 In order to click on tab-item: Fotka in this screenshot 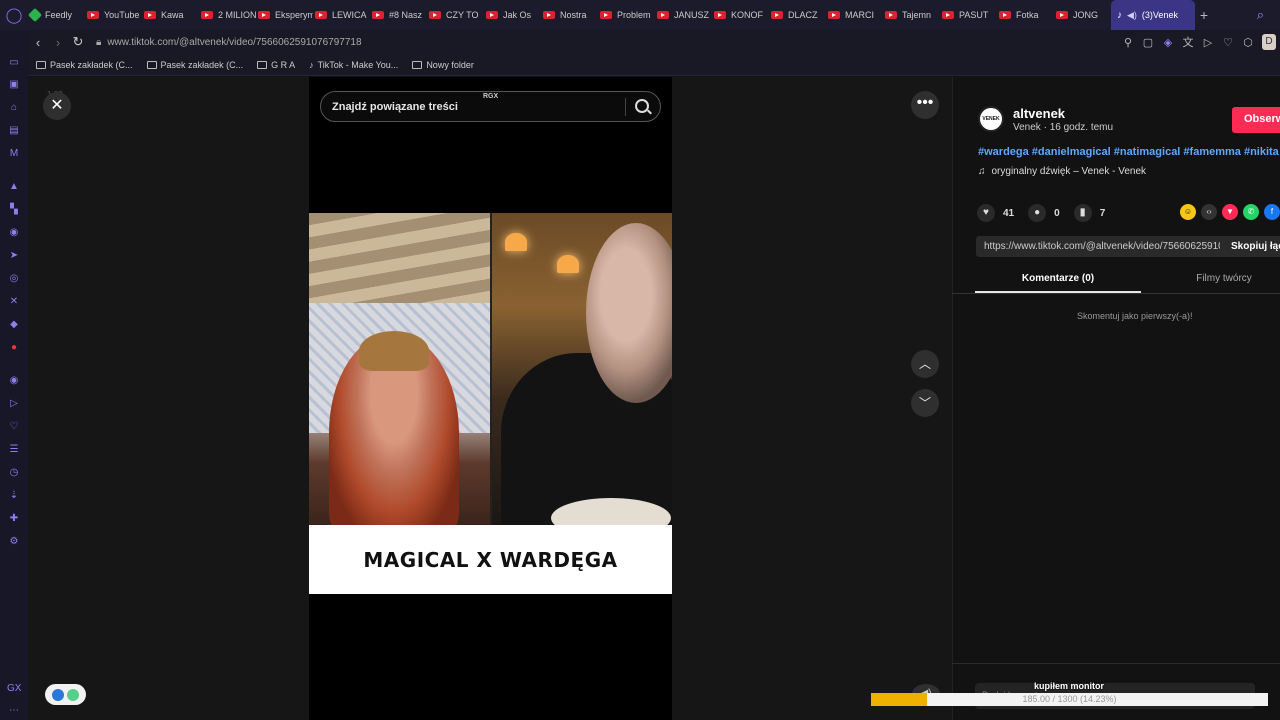, I will do `click(1025, 15)`.